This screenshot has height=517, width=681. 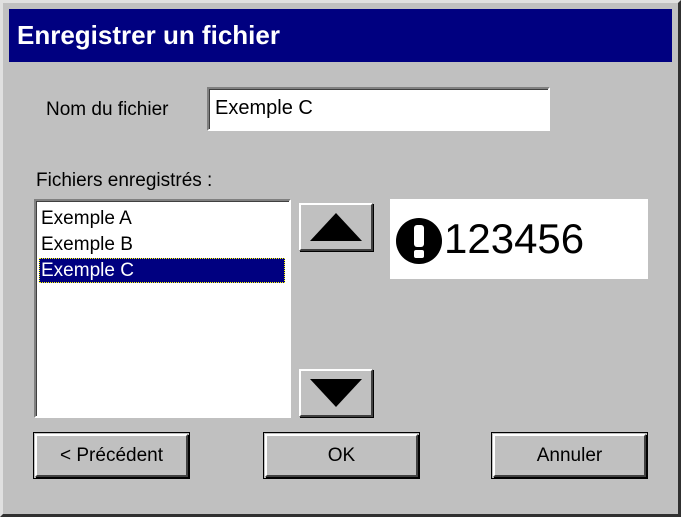 I want to click on list-item: Exemple A, so click(x=162, y=218).